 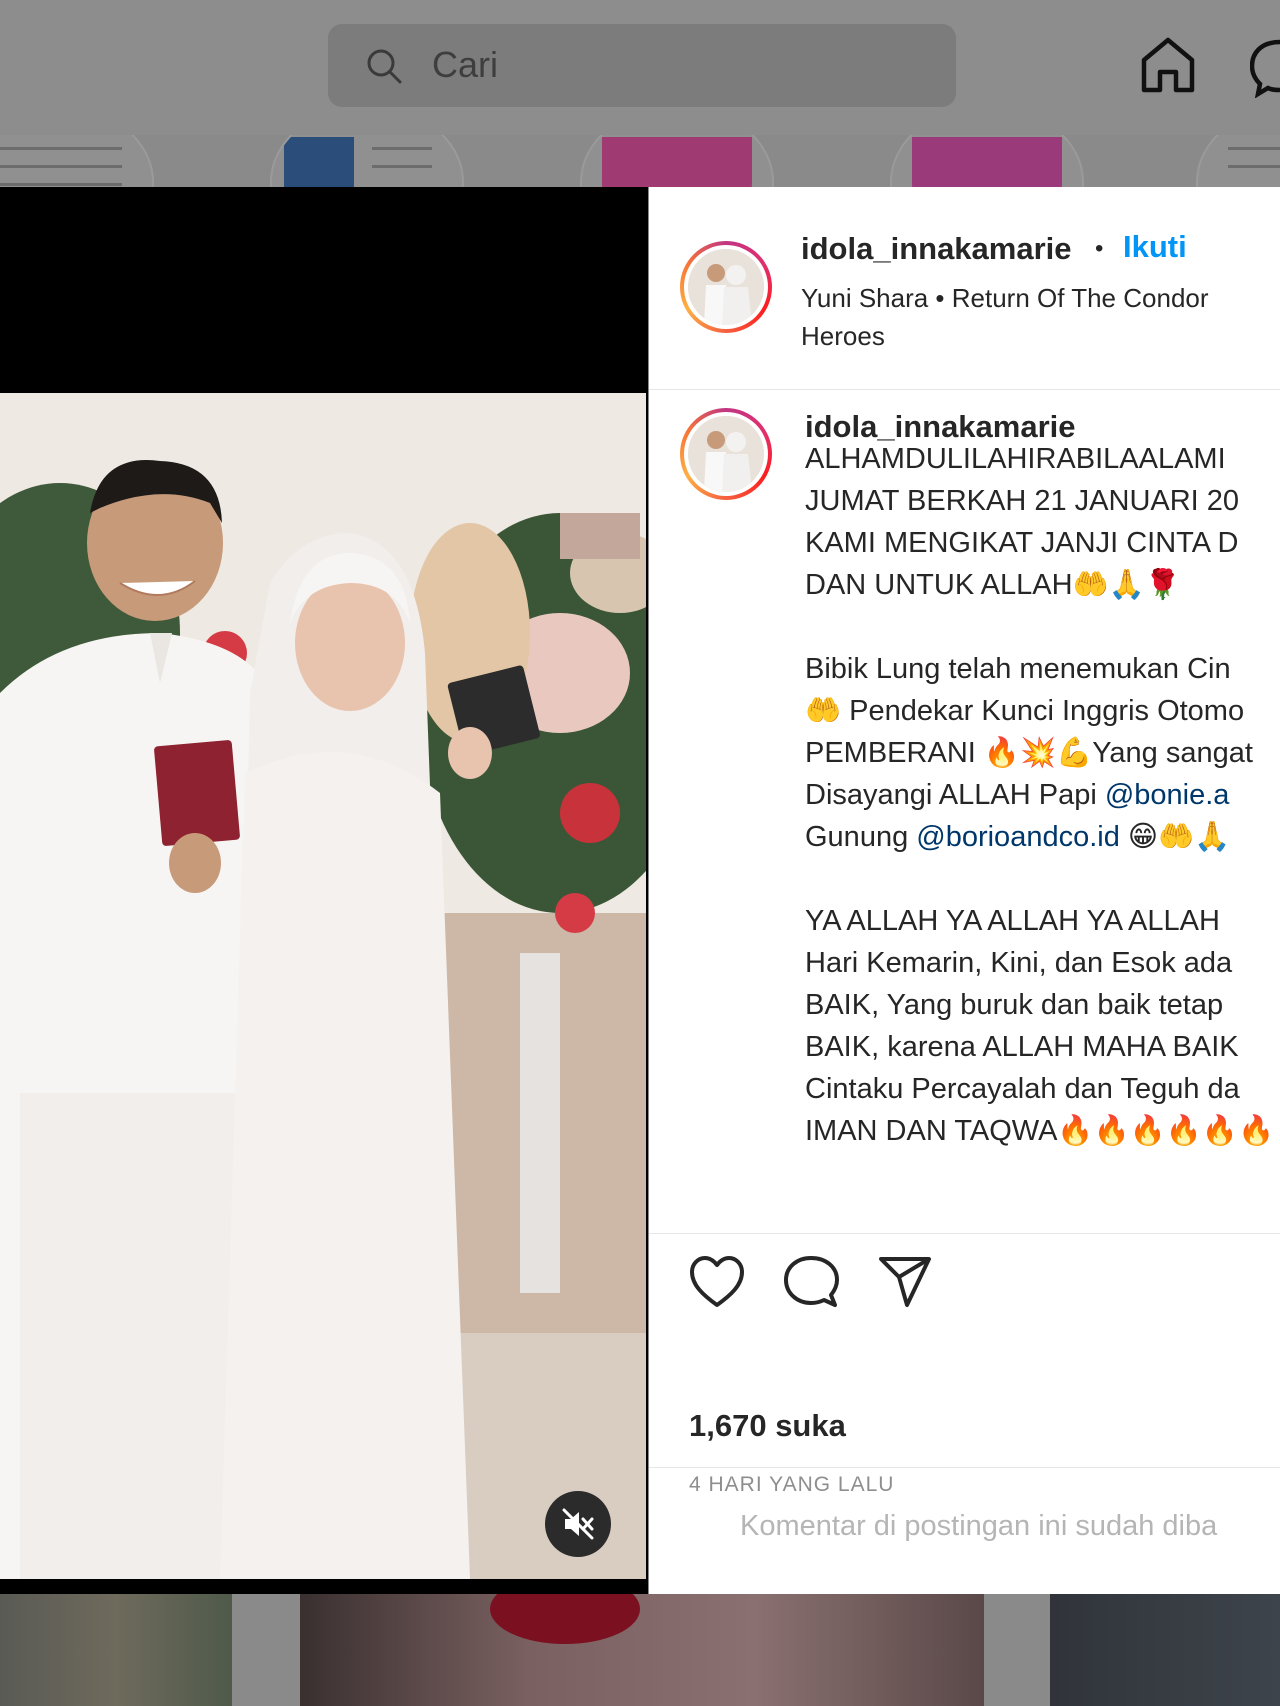 I want to click on search-icon, so click(x=384, y=66).